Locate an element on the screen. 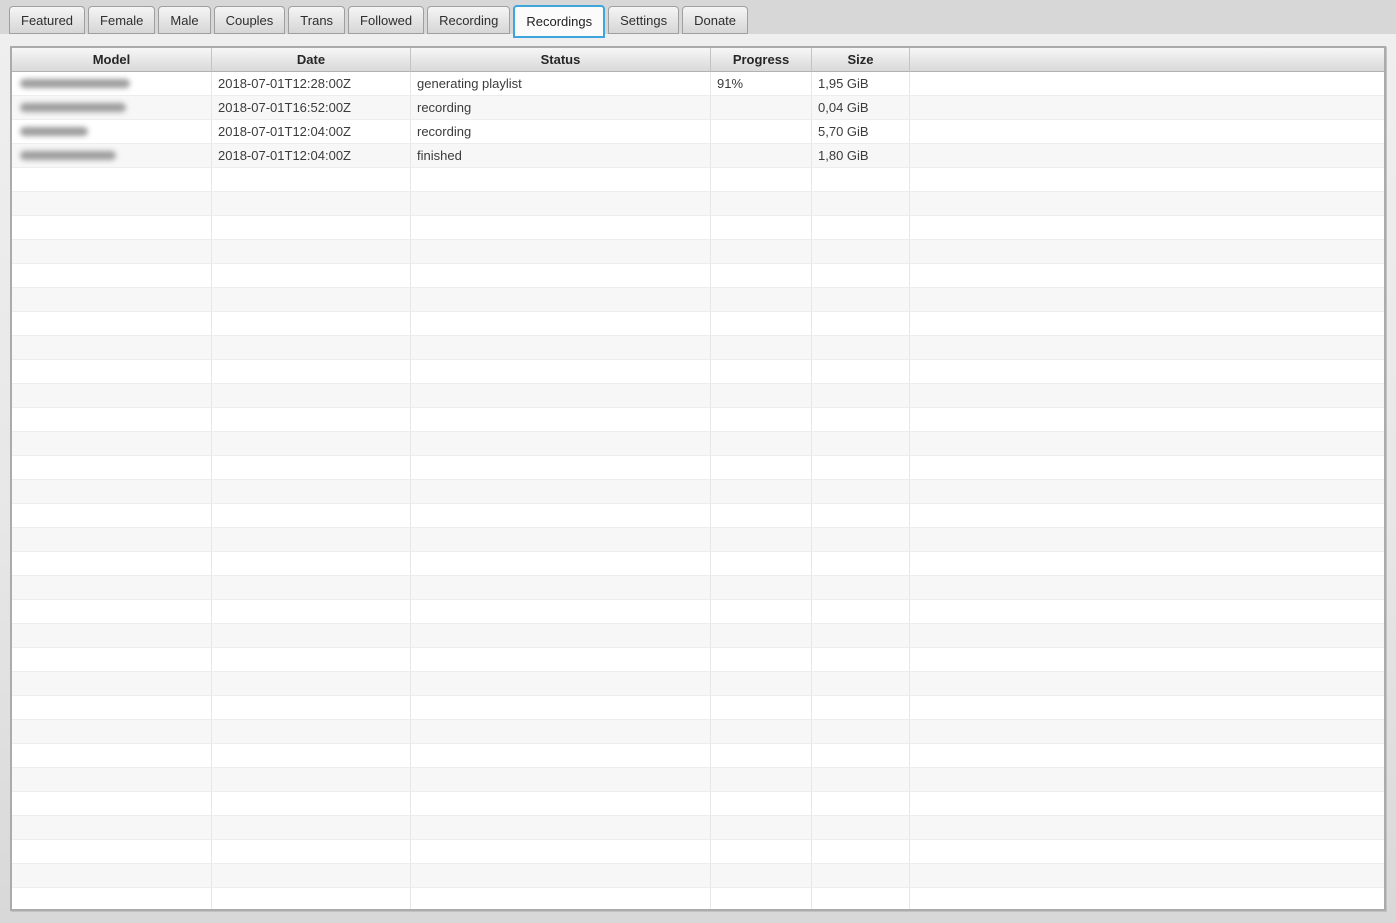 The height and width of the screenshot is (923, 1396). tab-settings: Settings is located at coordinates (644, 20).